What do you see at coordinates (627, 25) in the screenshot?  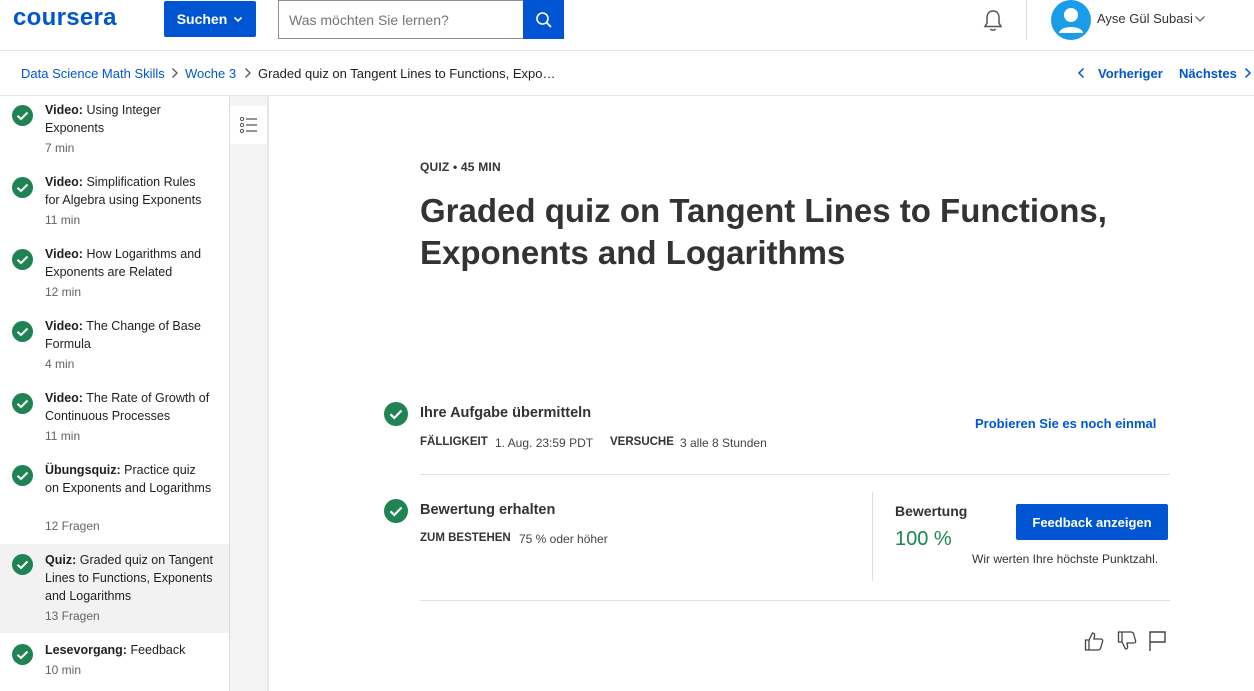 I see `top-navigation-bar: coursera Suchen Ayse Gül Subasi` at bounding box center [627, 25].